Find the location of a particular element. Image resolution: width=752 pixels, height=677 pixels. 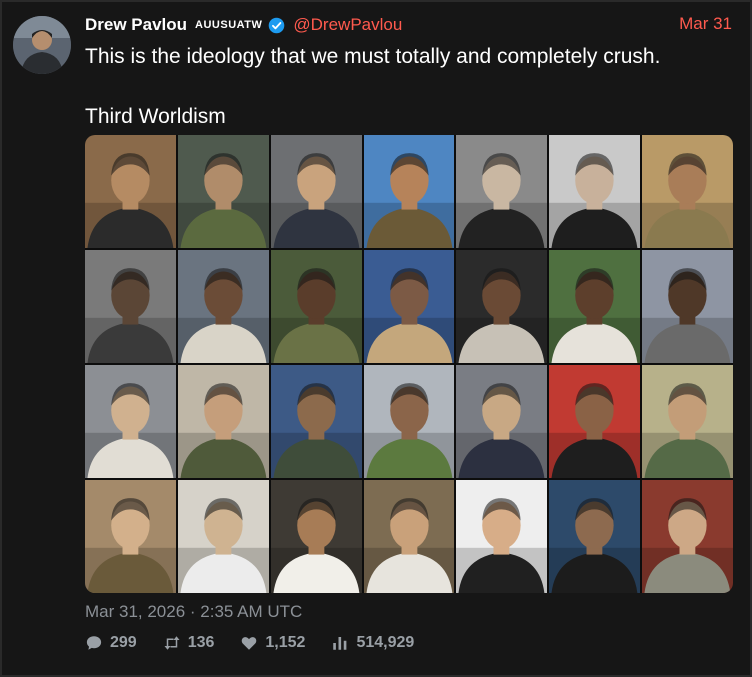

views-stat: 514,929 is located at coordinates (372, 643).